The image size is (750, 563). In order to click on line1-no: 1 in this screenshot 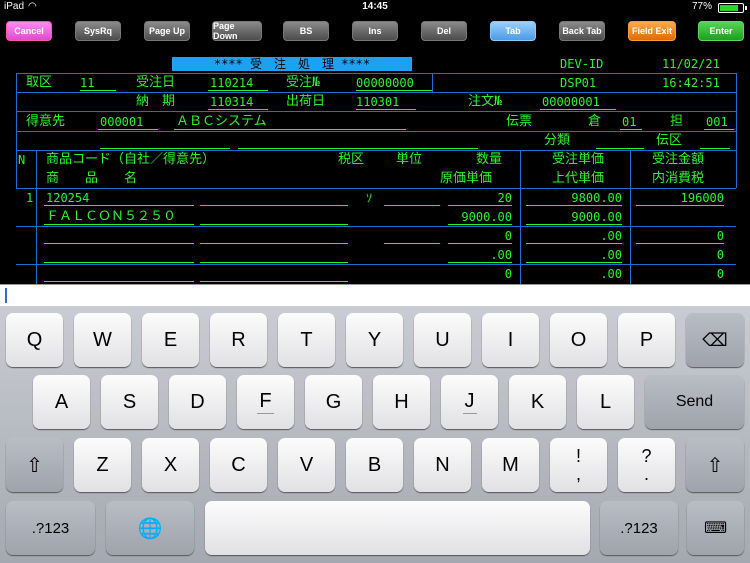, I will do `click(30, 198)`.